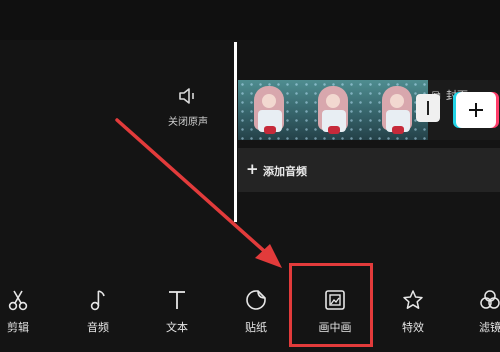 This screenshot has height=352, width=500. I want to click on toolbar-label: 剪辑, so click(18, 327).